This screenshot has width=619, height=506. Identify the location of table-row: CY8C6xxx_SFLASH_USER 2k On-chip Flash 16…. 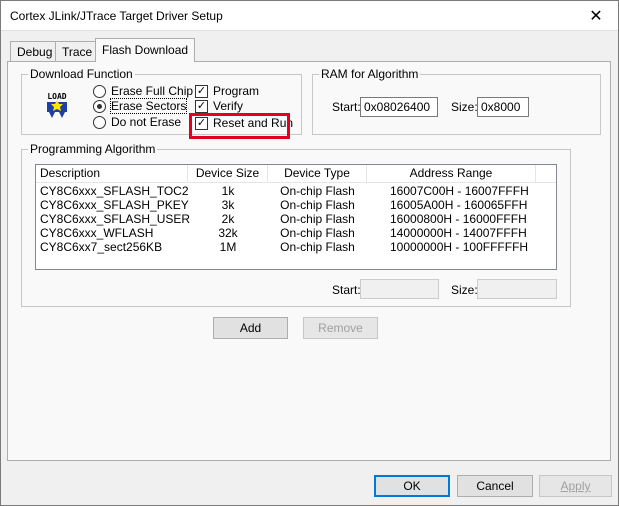
(296, 219).